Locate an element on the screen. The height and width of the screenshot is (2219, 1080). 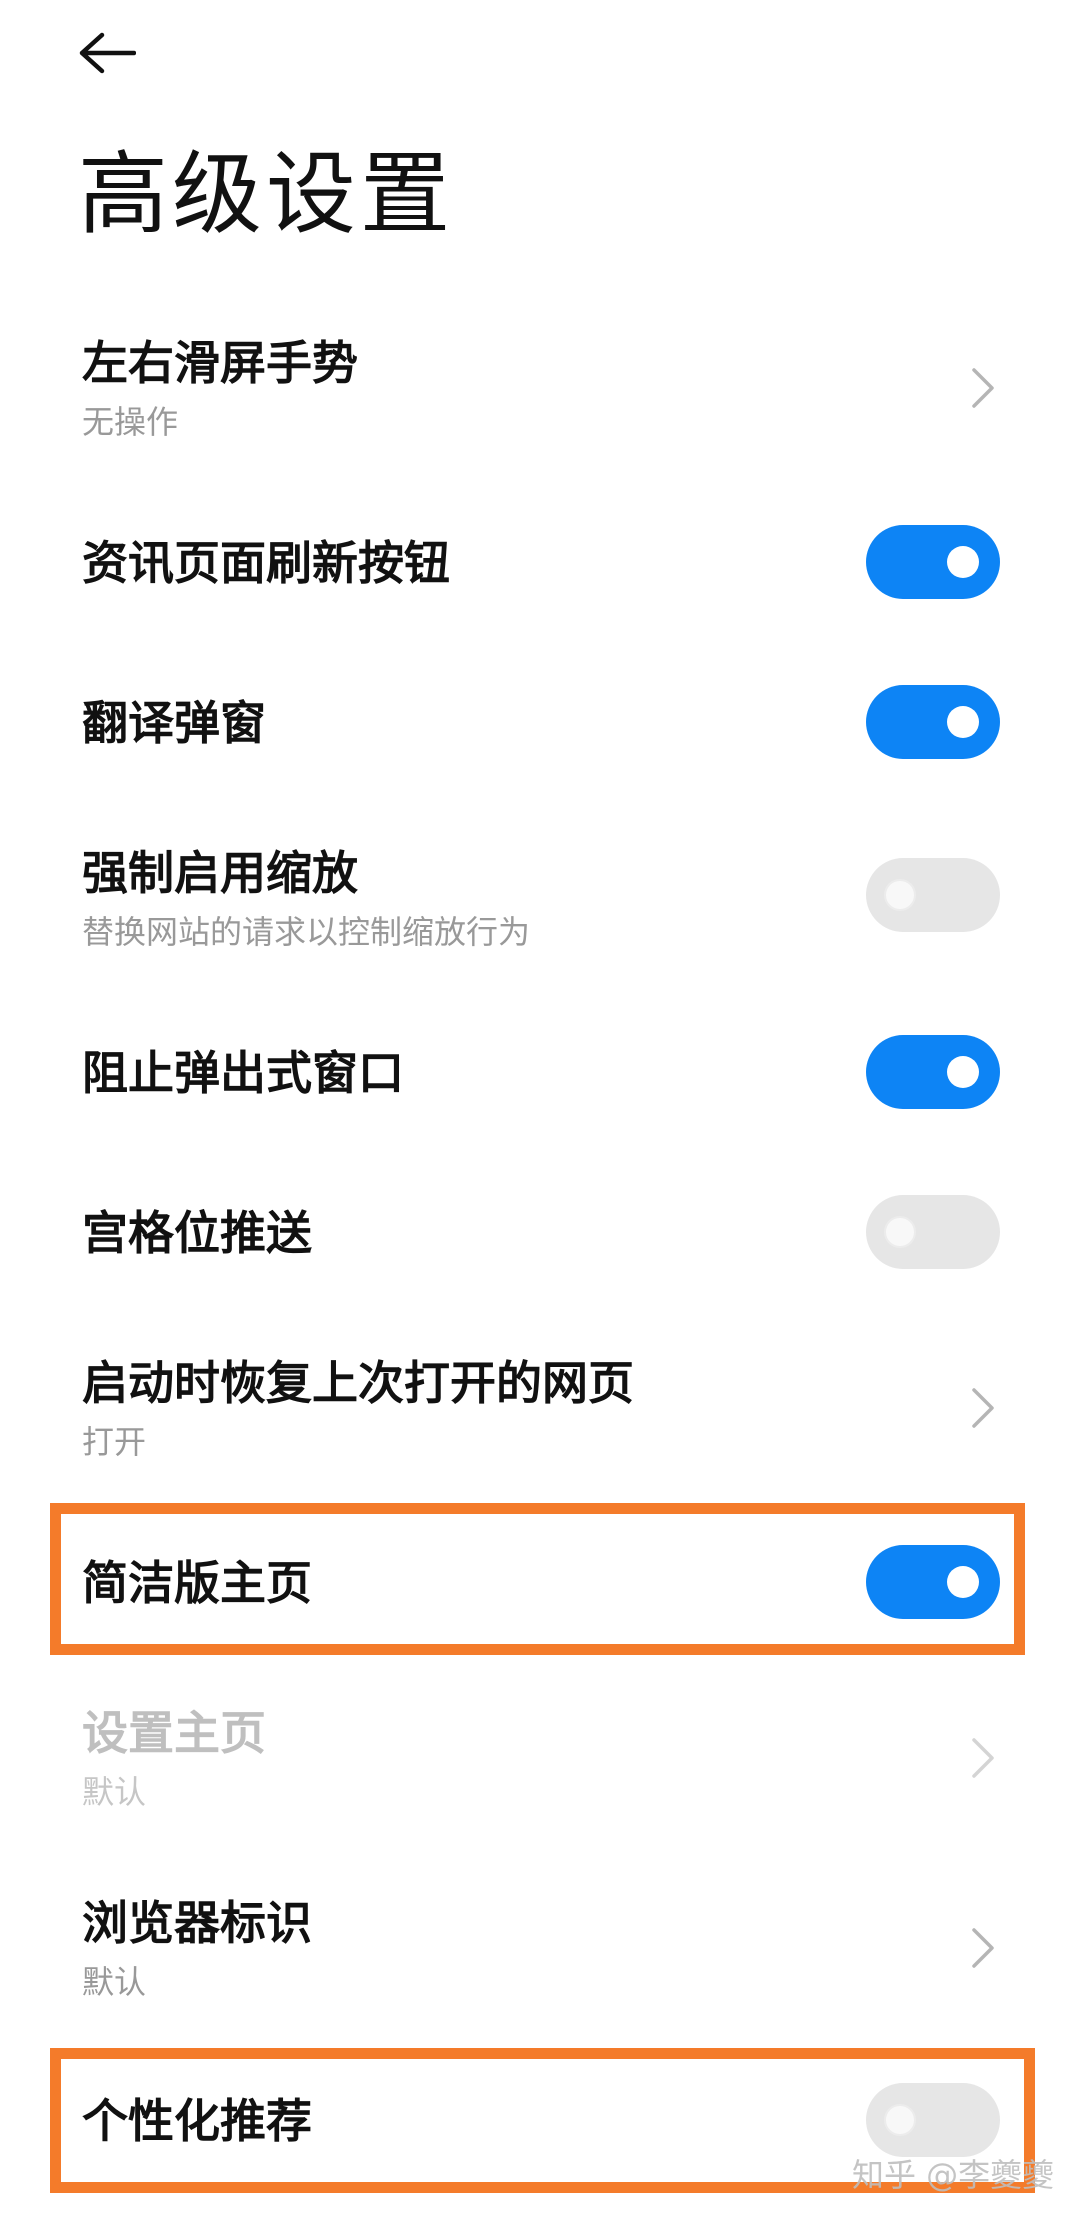
setting-title: 资讯页面刷新按钮 is located at coordinates (266, 563).